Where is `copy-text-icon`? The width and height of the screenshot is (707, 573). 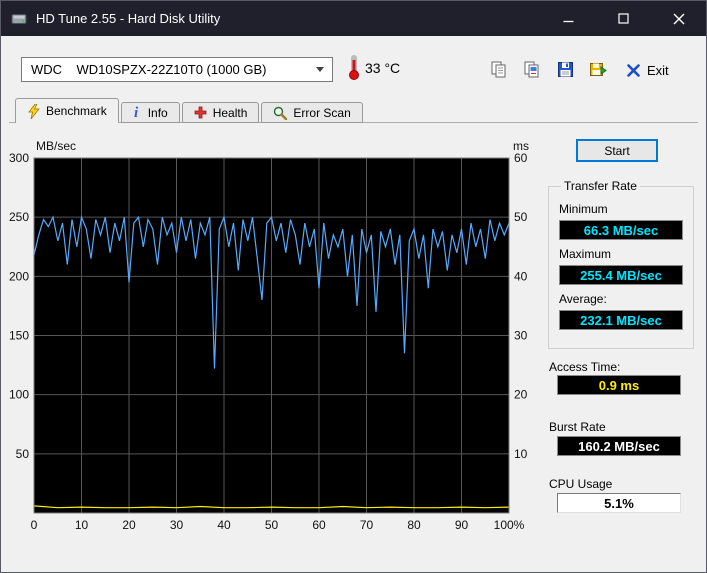 copy-text-icon is located at coordinates (498, 69).